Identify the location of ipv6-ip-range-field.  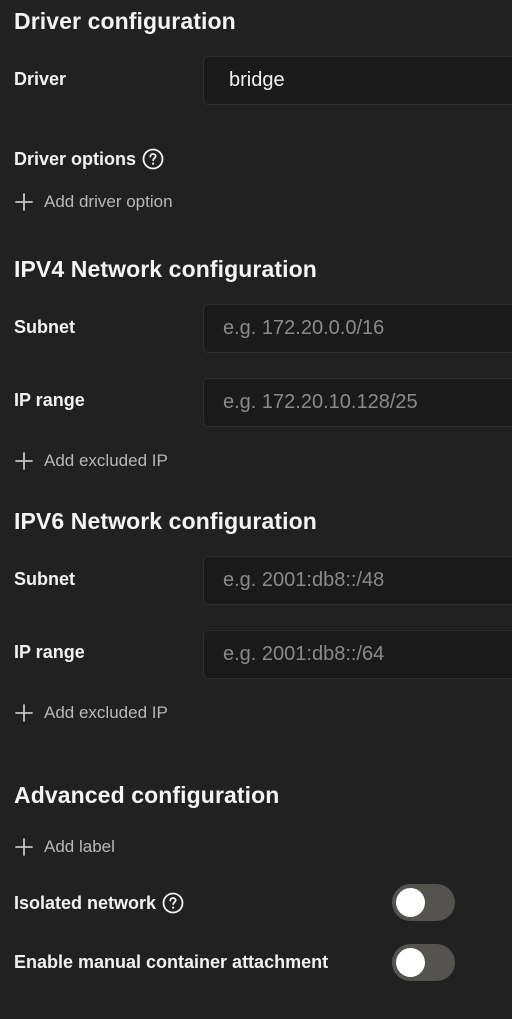
(357, 654).